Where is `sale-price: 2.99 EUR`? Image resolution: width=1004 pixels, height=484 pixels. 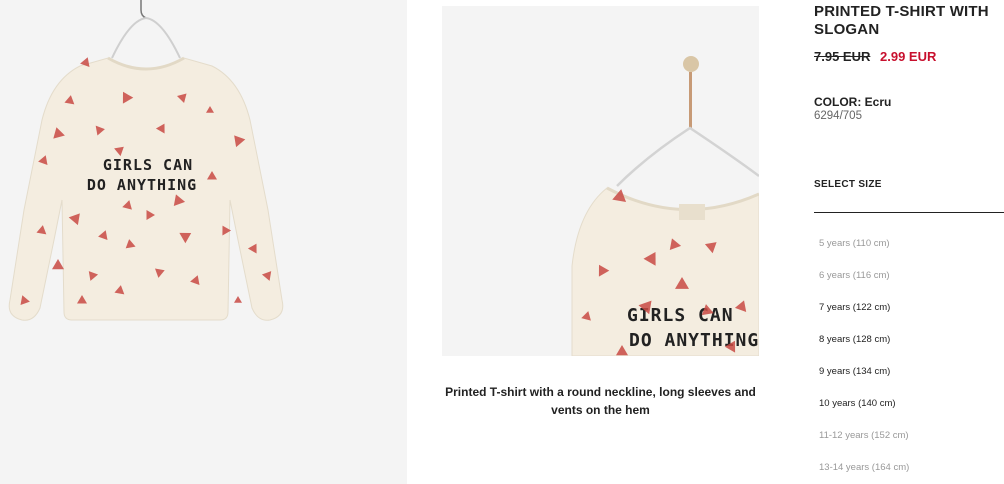 sale-price: 2.99 EUR is located at coordinates (908, 56).